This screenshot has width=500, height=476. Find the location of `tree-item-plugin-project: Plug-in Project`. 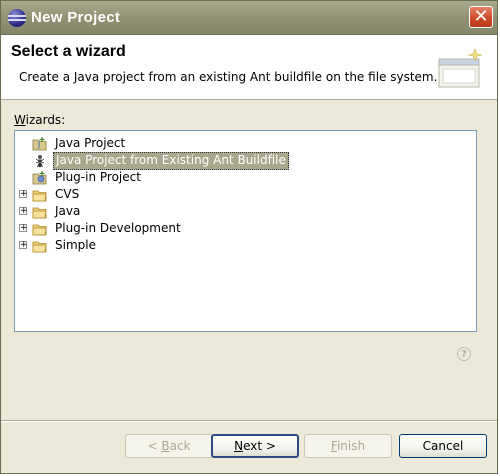

tree-item-plugin-project: Plug-in Project is located at coordinates (245, 177).